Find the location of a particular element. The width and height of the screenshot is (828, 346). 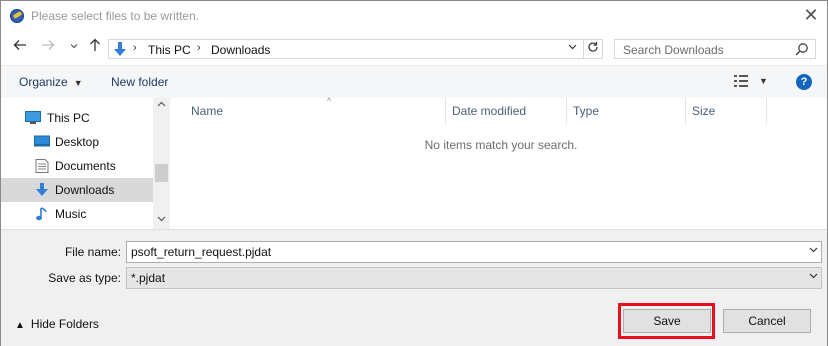

app-icon is located at coordinates (17, 16).